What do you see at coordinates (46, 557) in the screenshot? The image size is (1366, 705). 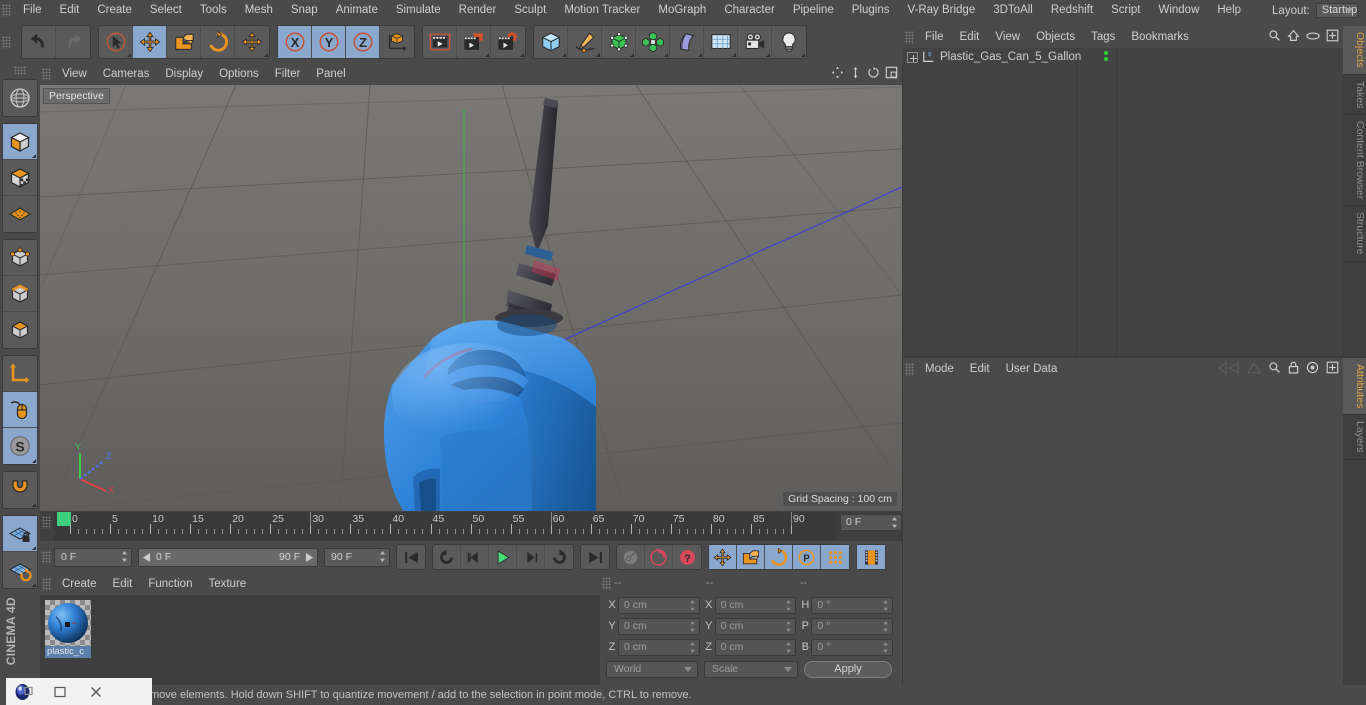 I see `transport-grip-handle` at bounding box center [46, 557].